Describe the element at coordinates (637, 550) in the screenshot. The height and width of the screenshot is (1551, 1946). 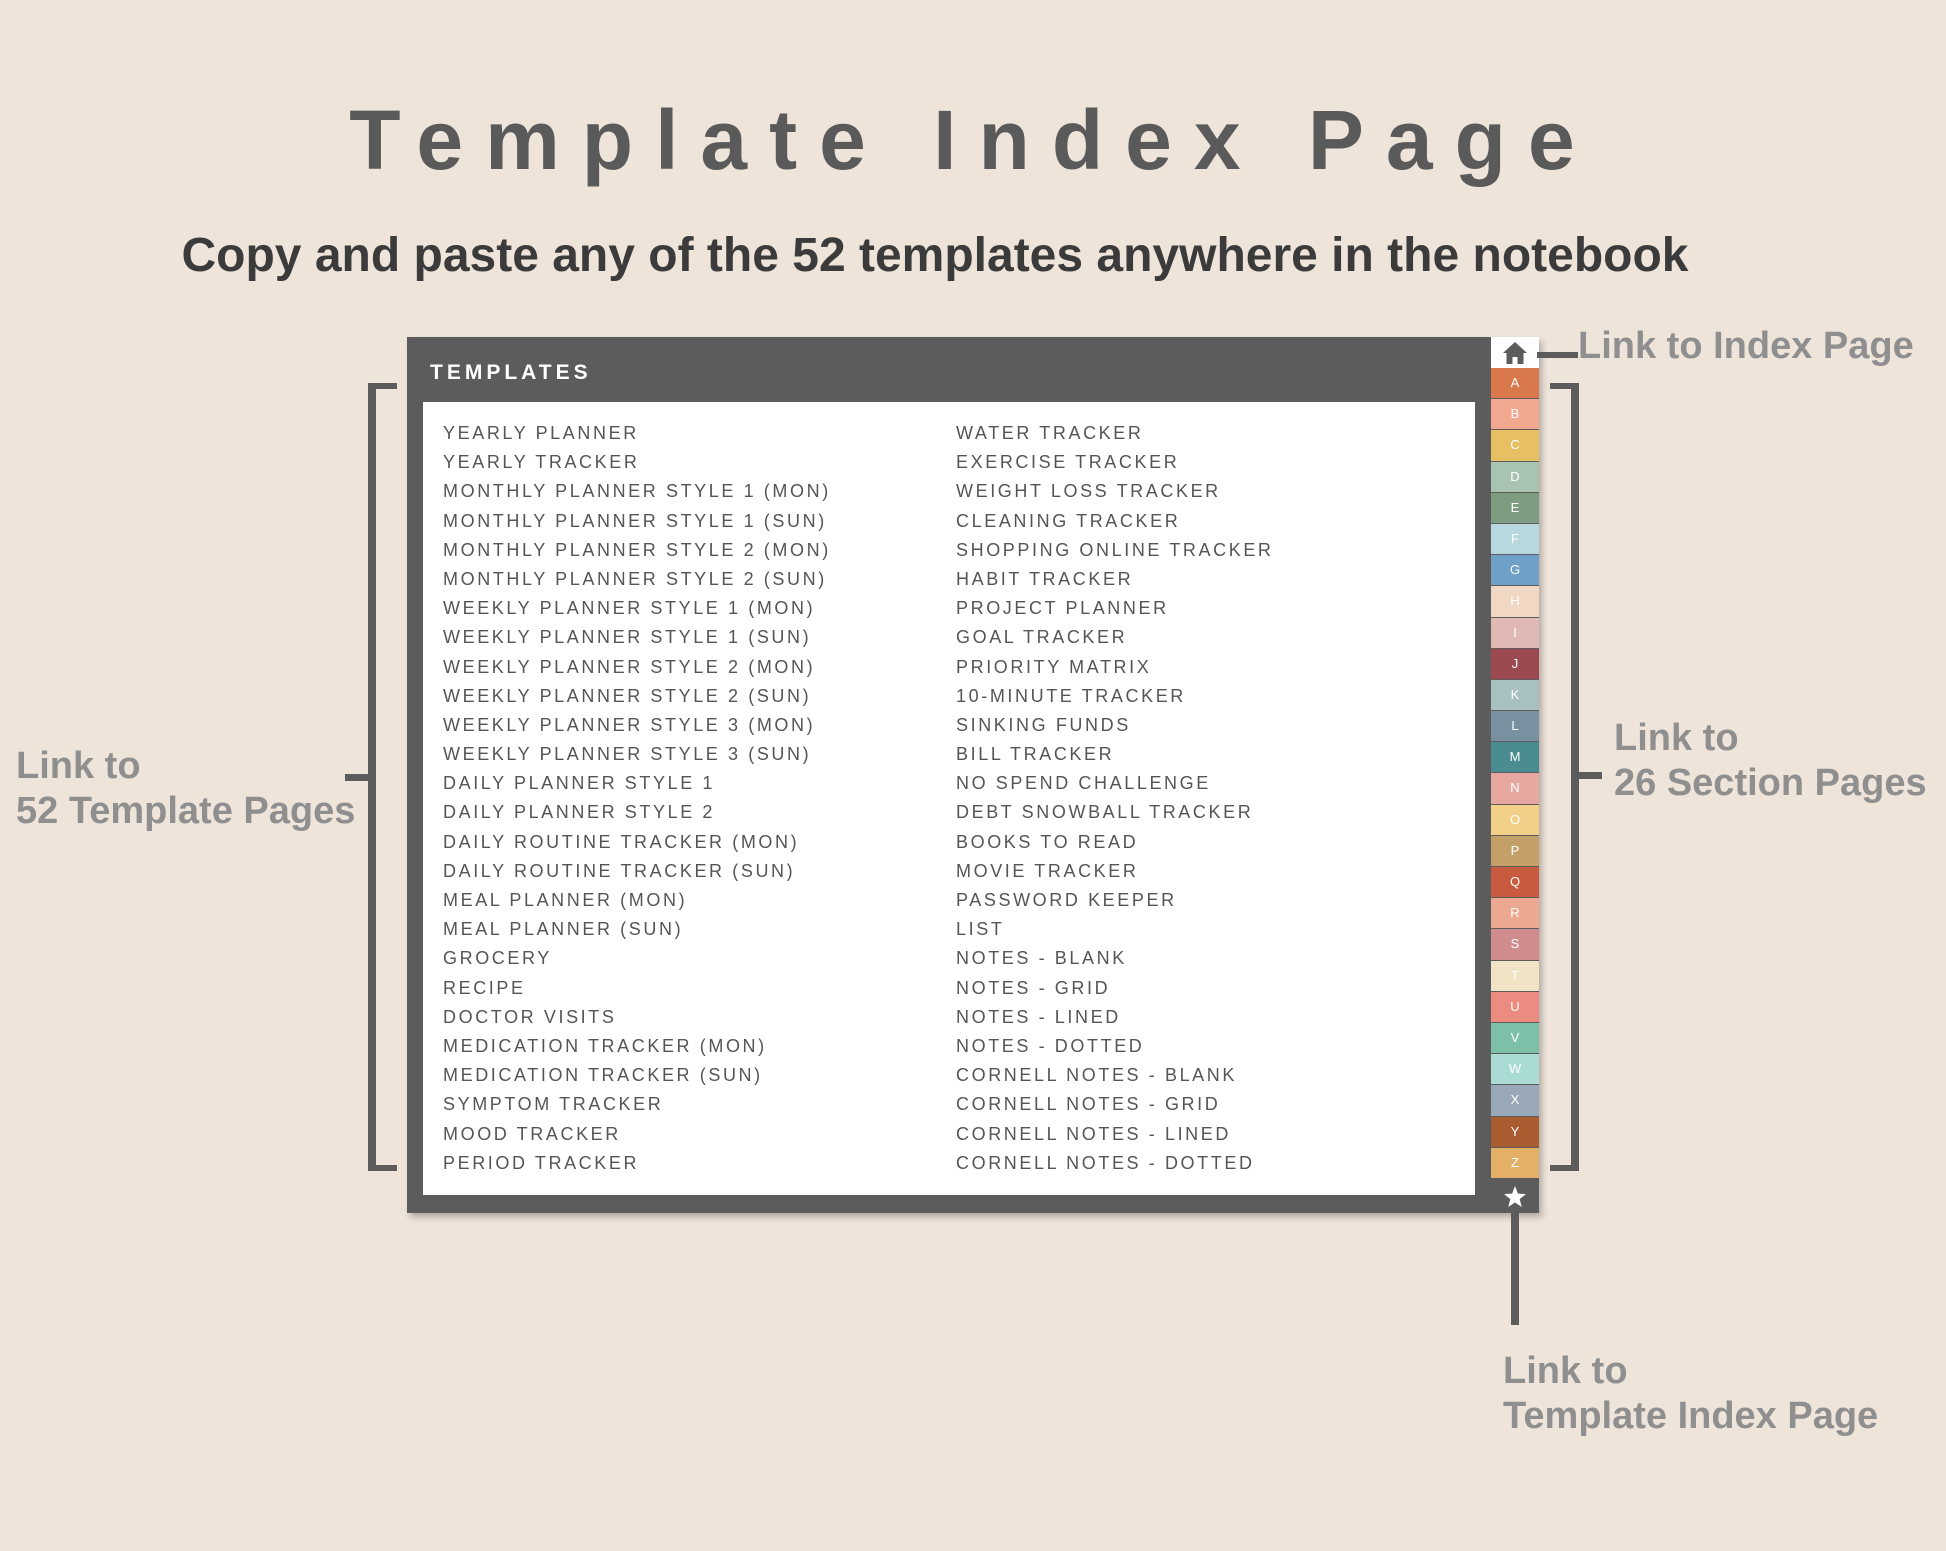
I see `template-link: MONTHLY PLANNER STYLE 2 (MON)` at that location.